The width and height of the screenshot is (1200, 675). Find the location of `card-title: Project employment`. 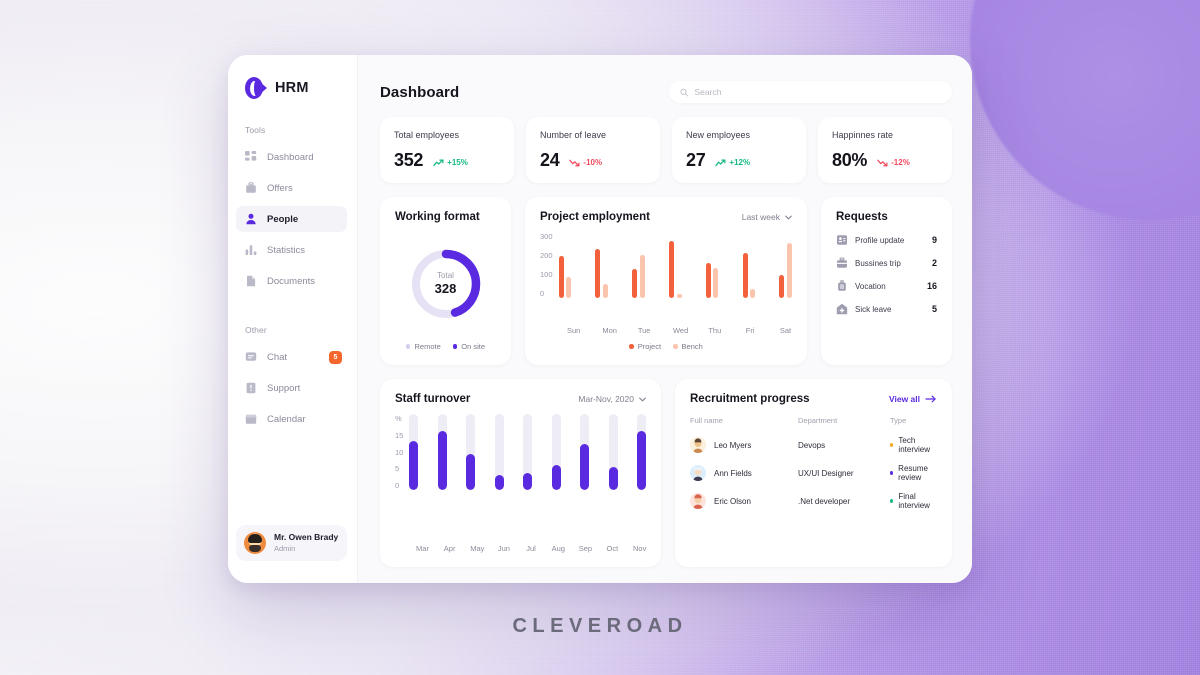

card-title: Project employment is located at coordinates (595, 217).